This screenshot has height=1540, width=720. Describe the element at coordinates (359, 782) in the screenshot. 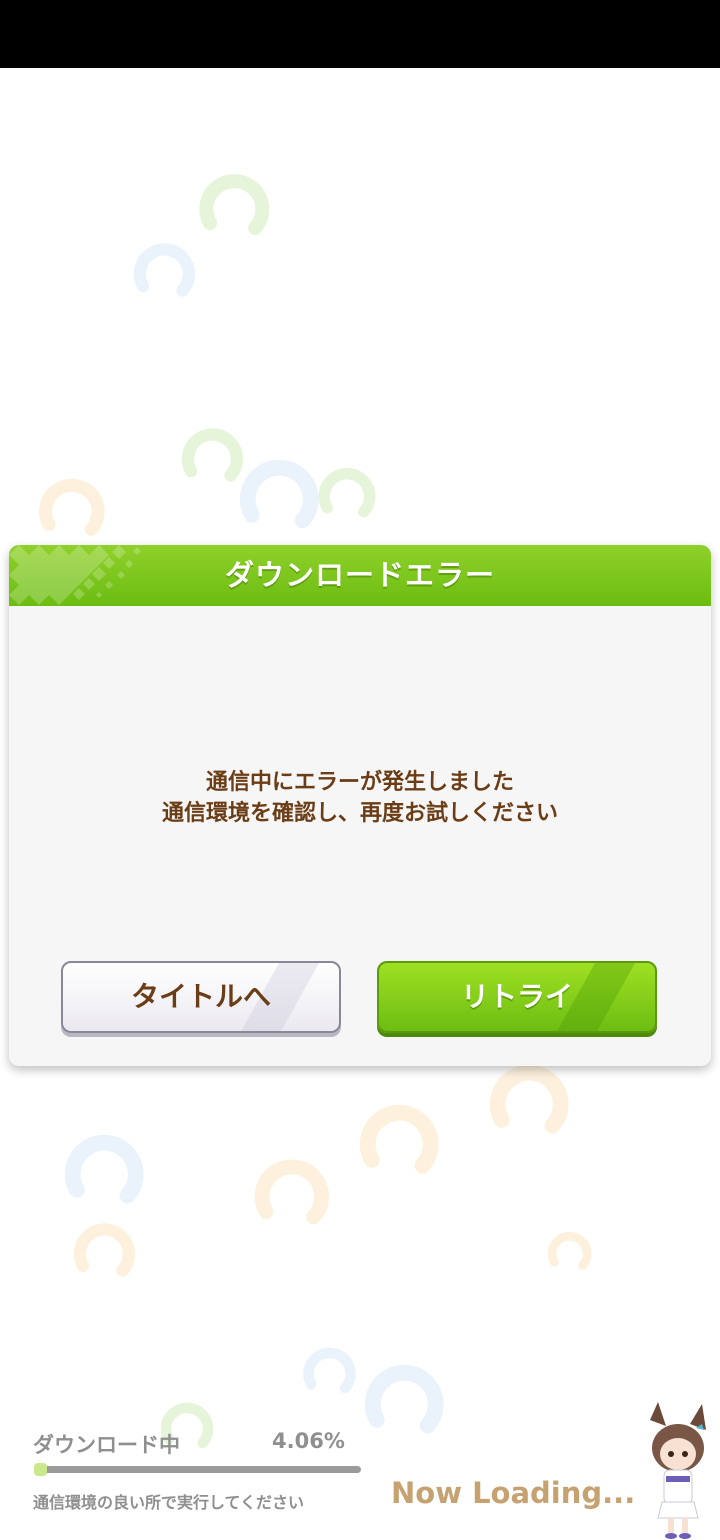

I see `error-message-line-1: 通信中にエラーが発生しました` at that location.